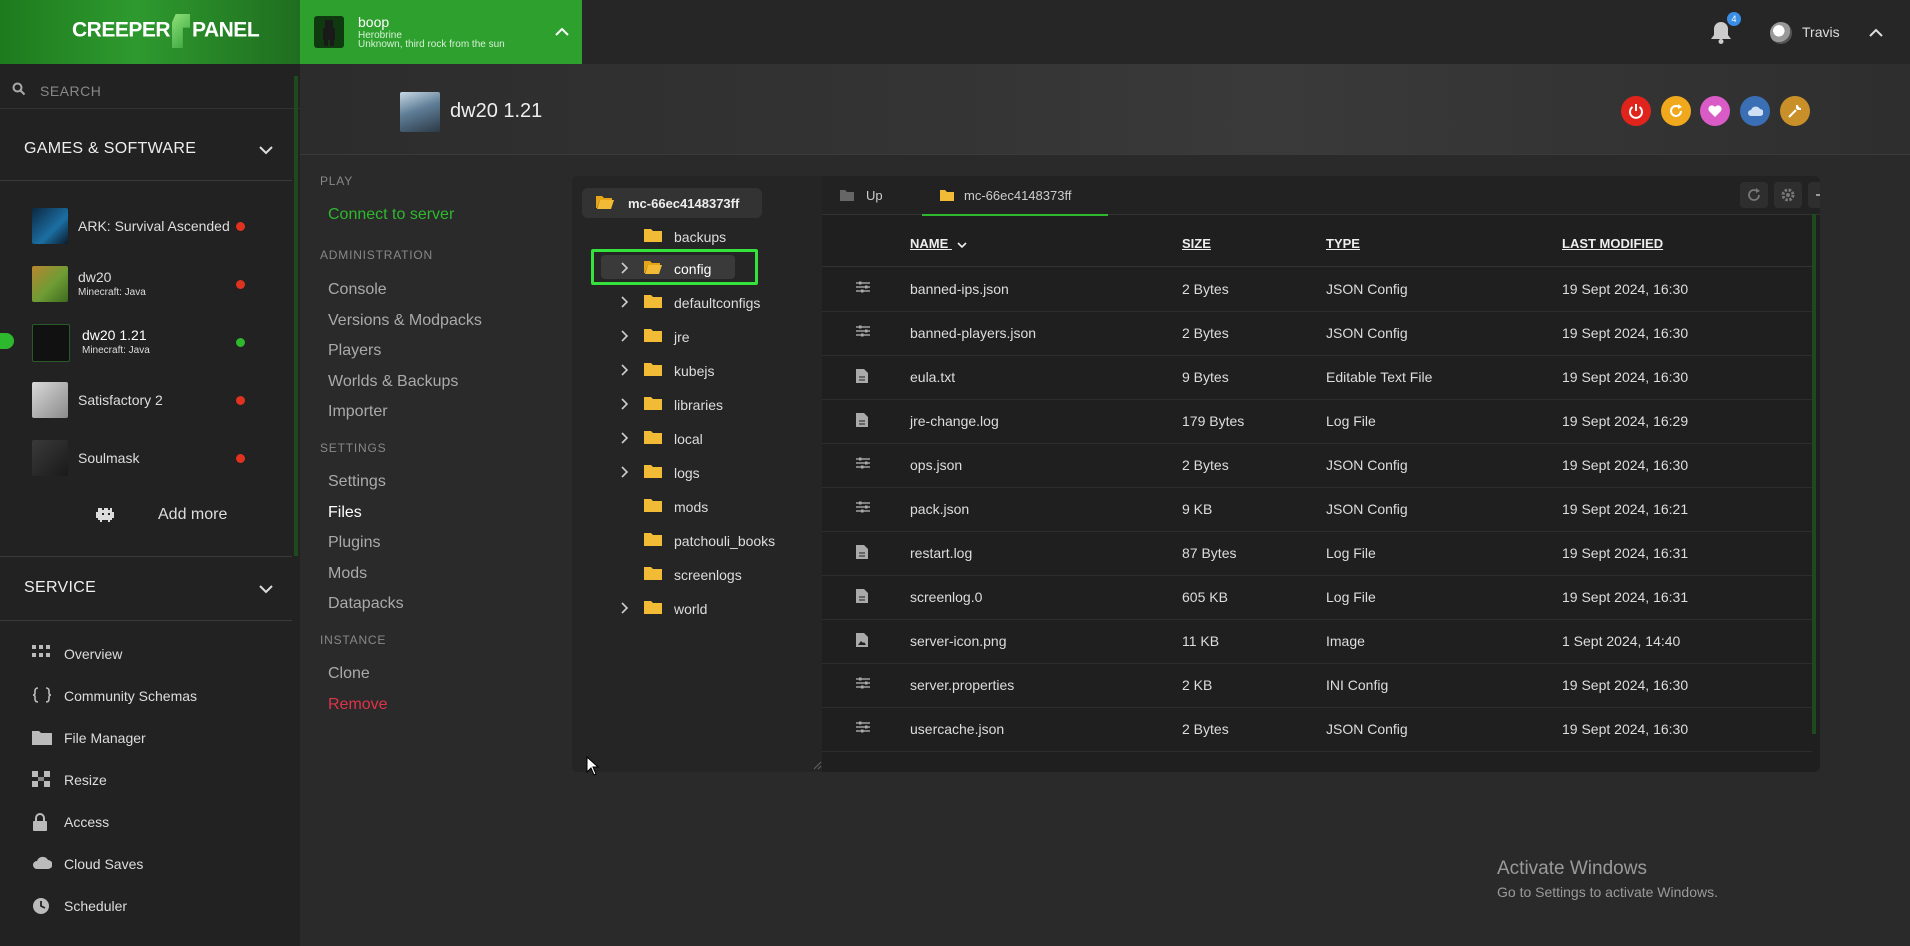 The width and height of the screenshot is (1910, 946). I want to click on tab-current-directory: mc-66ec4148373ff, so click(1015, 196).